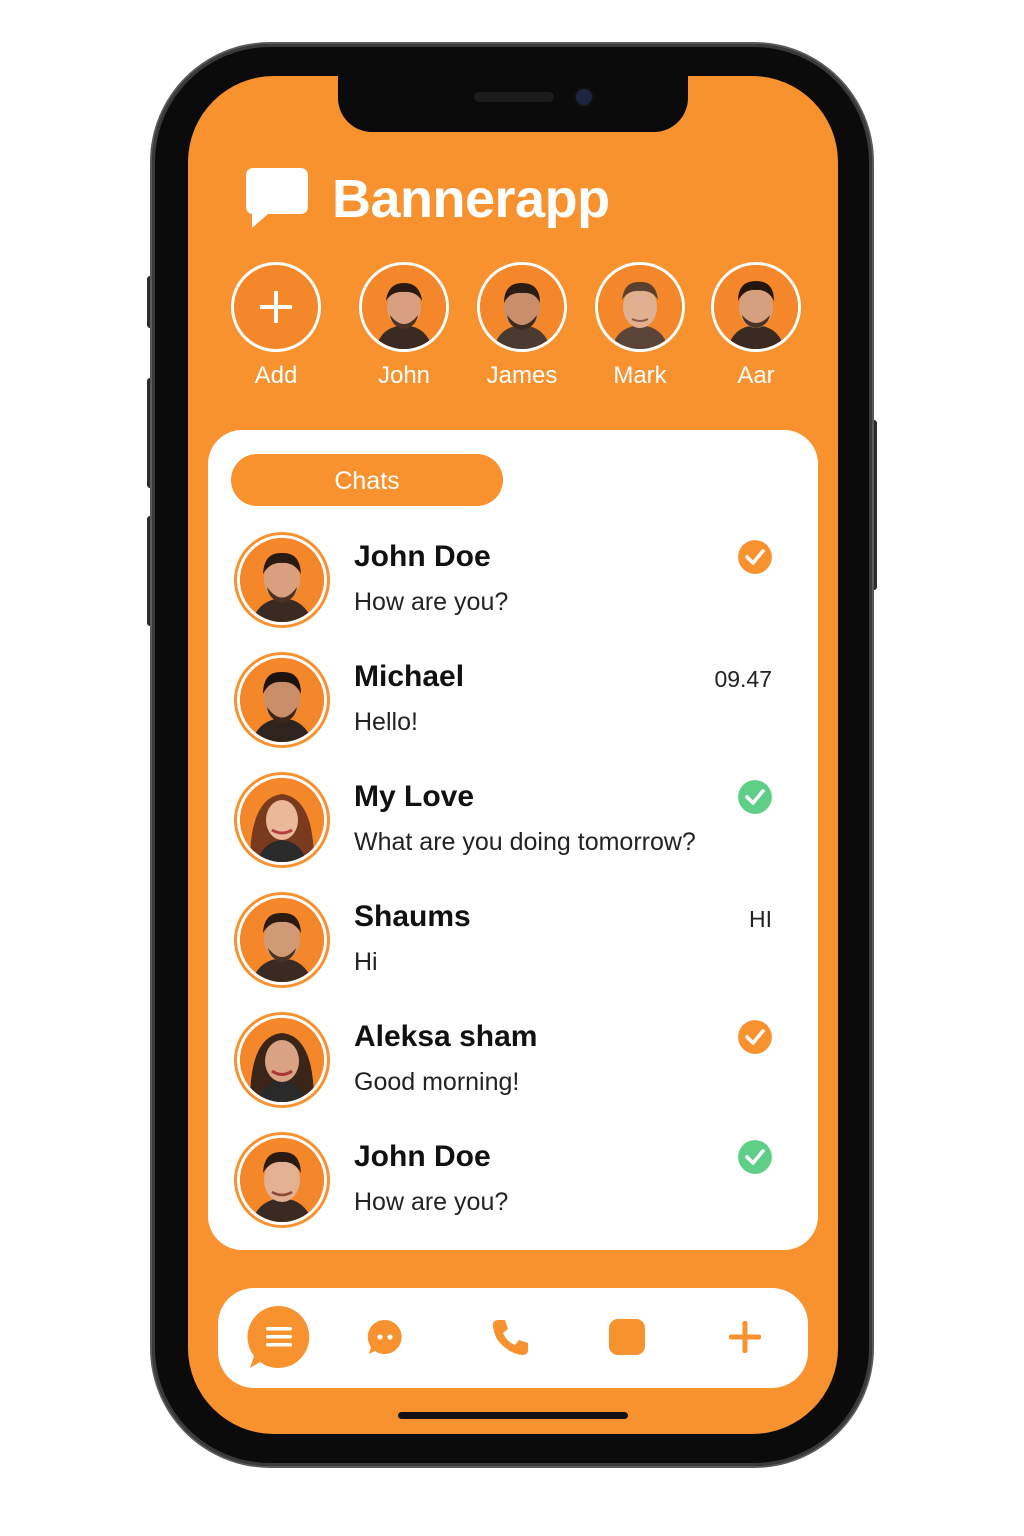 The image size is (1024, 1536). I want to click on stories-row: Add John James Mark Aar, so click(530, 332).